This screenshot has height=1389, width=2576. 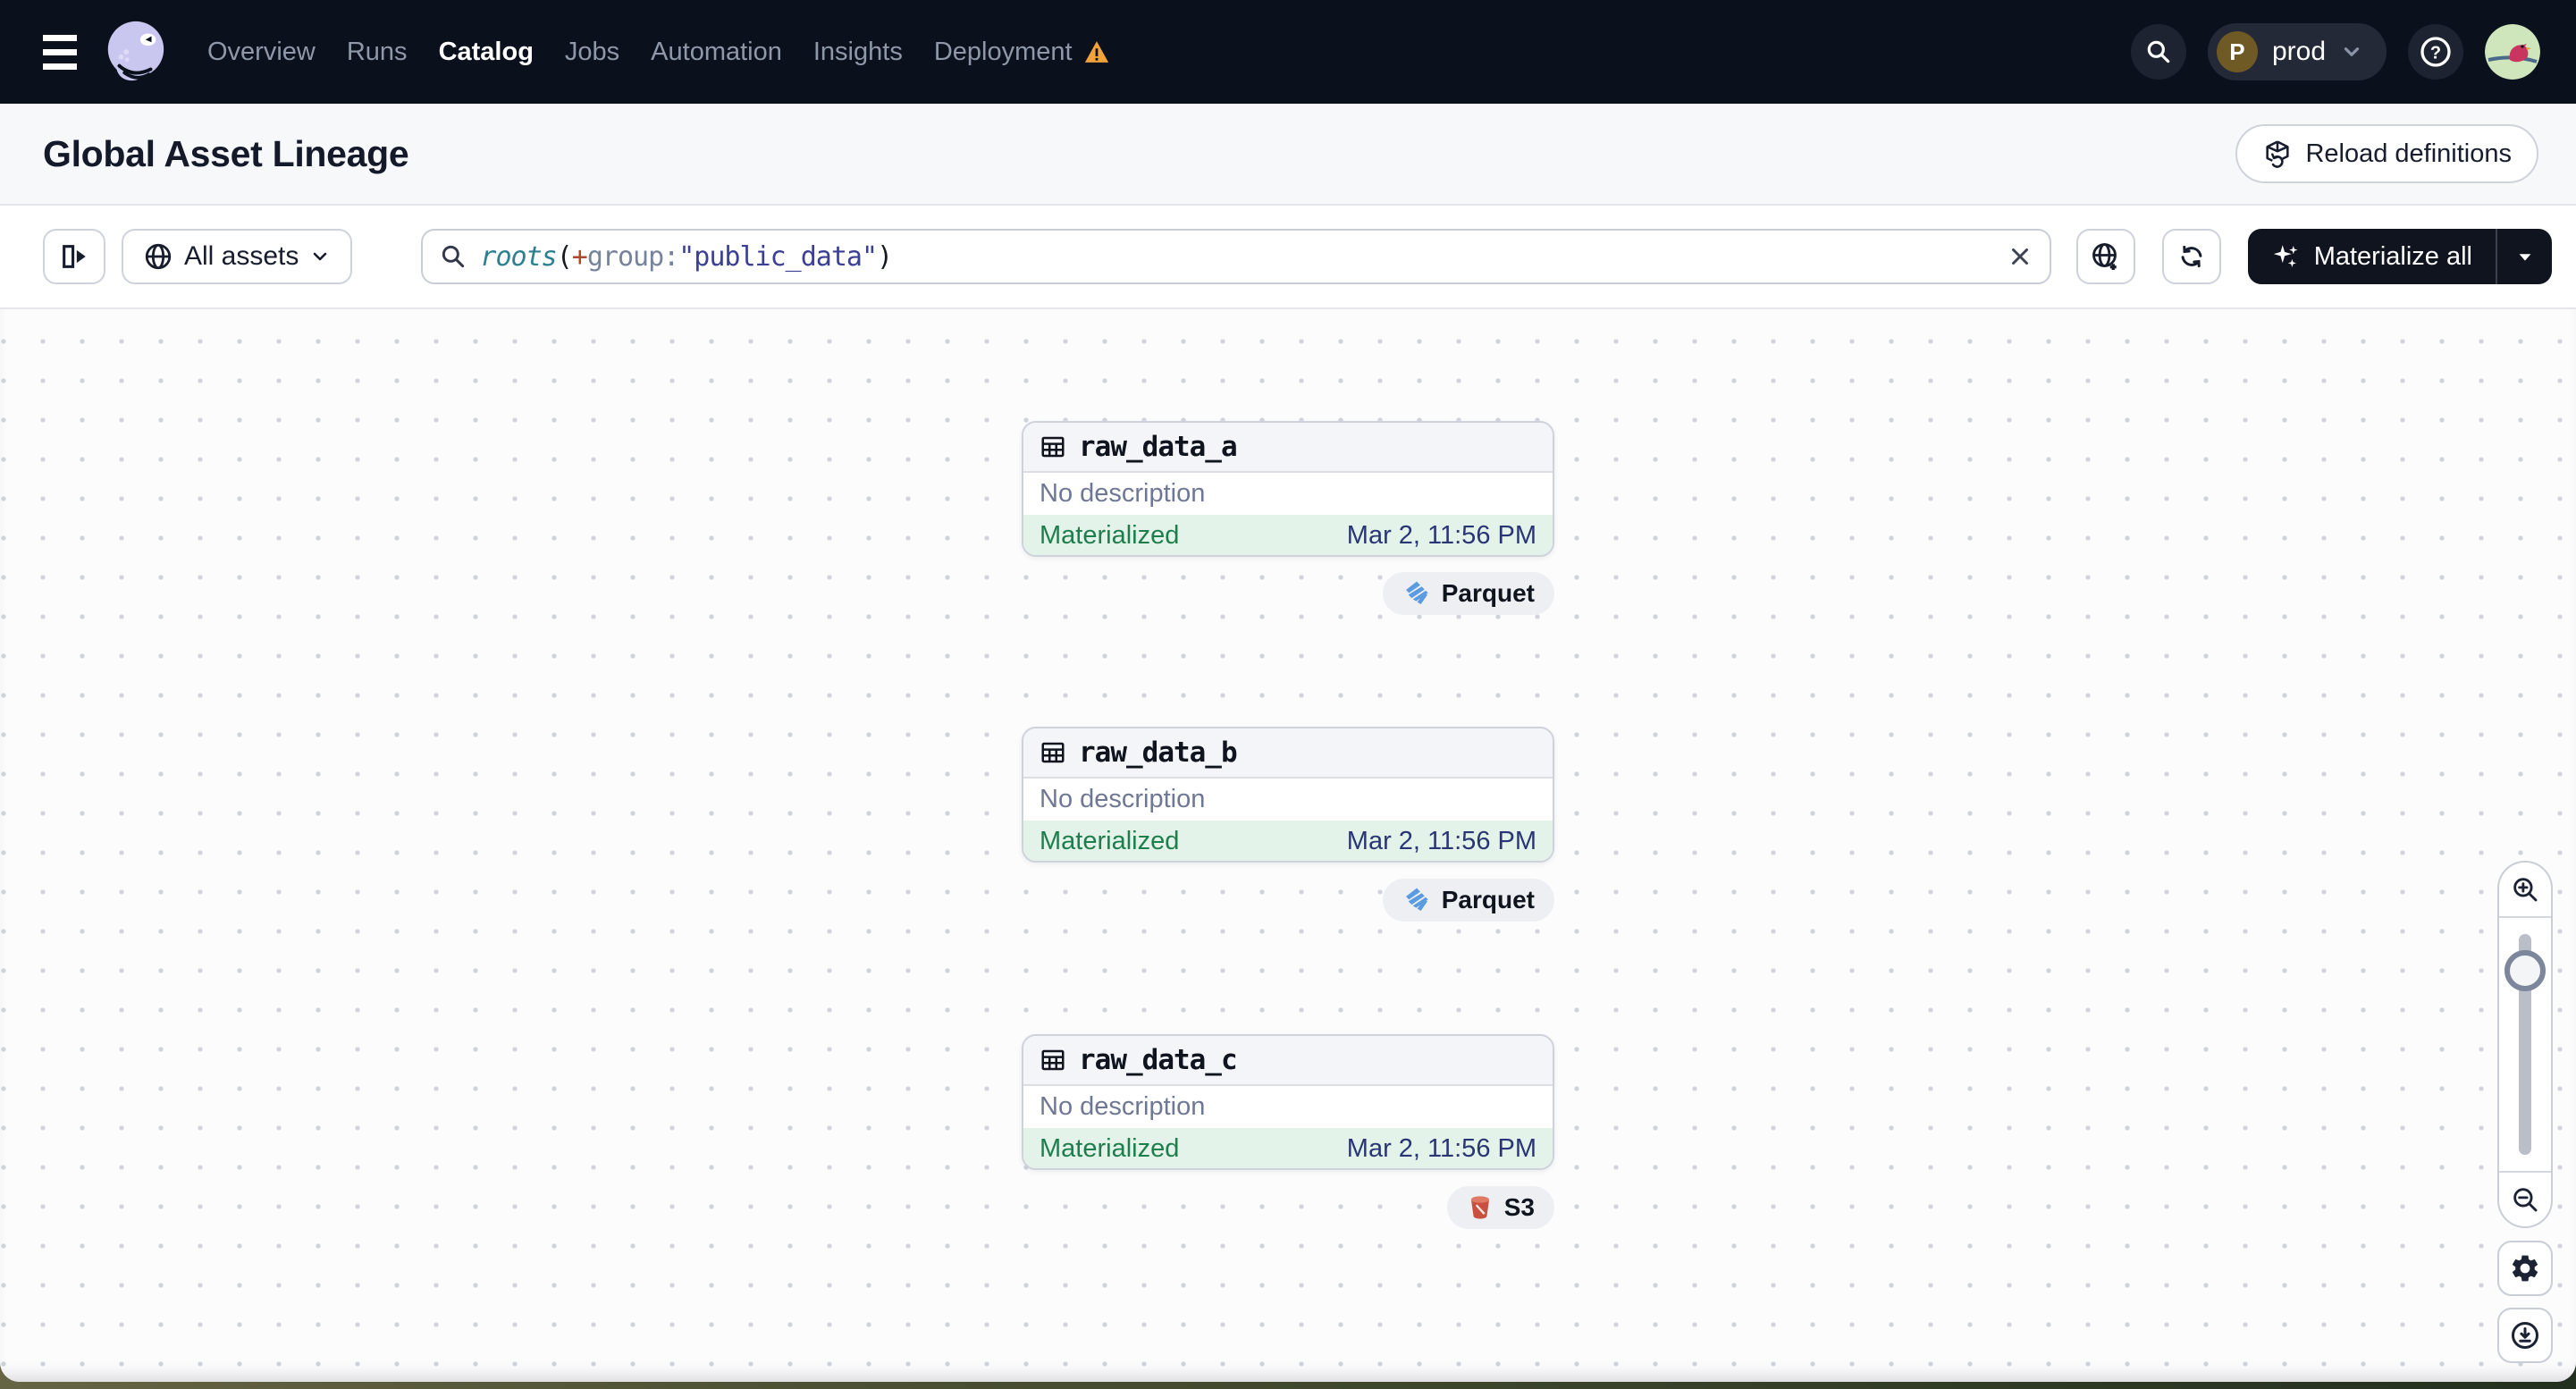 I want to click on view-scope-button, so click(x=2105, y=256).